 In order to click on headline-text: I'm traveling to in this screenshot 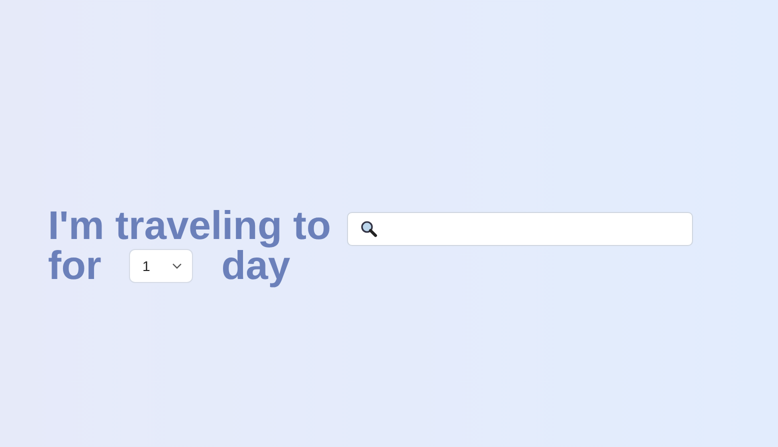, I will do `click(189, 226)`.